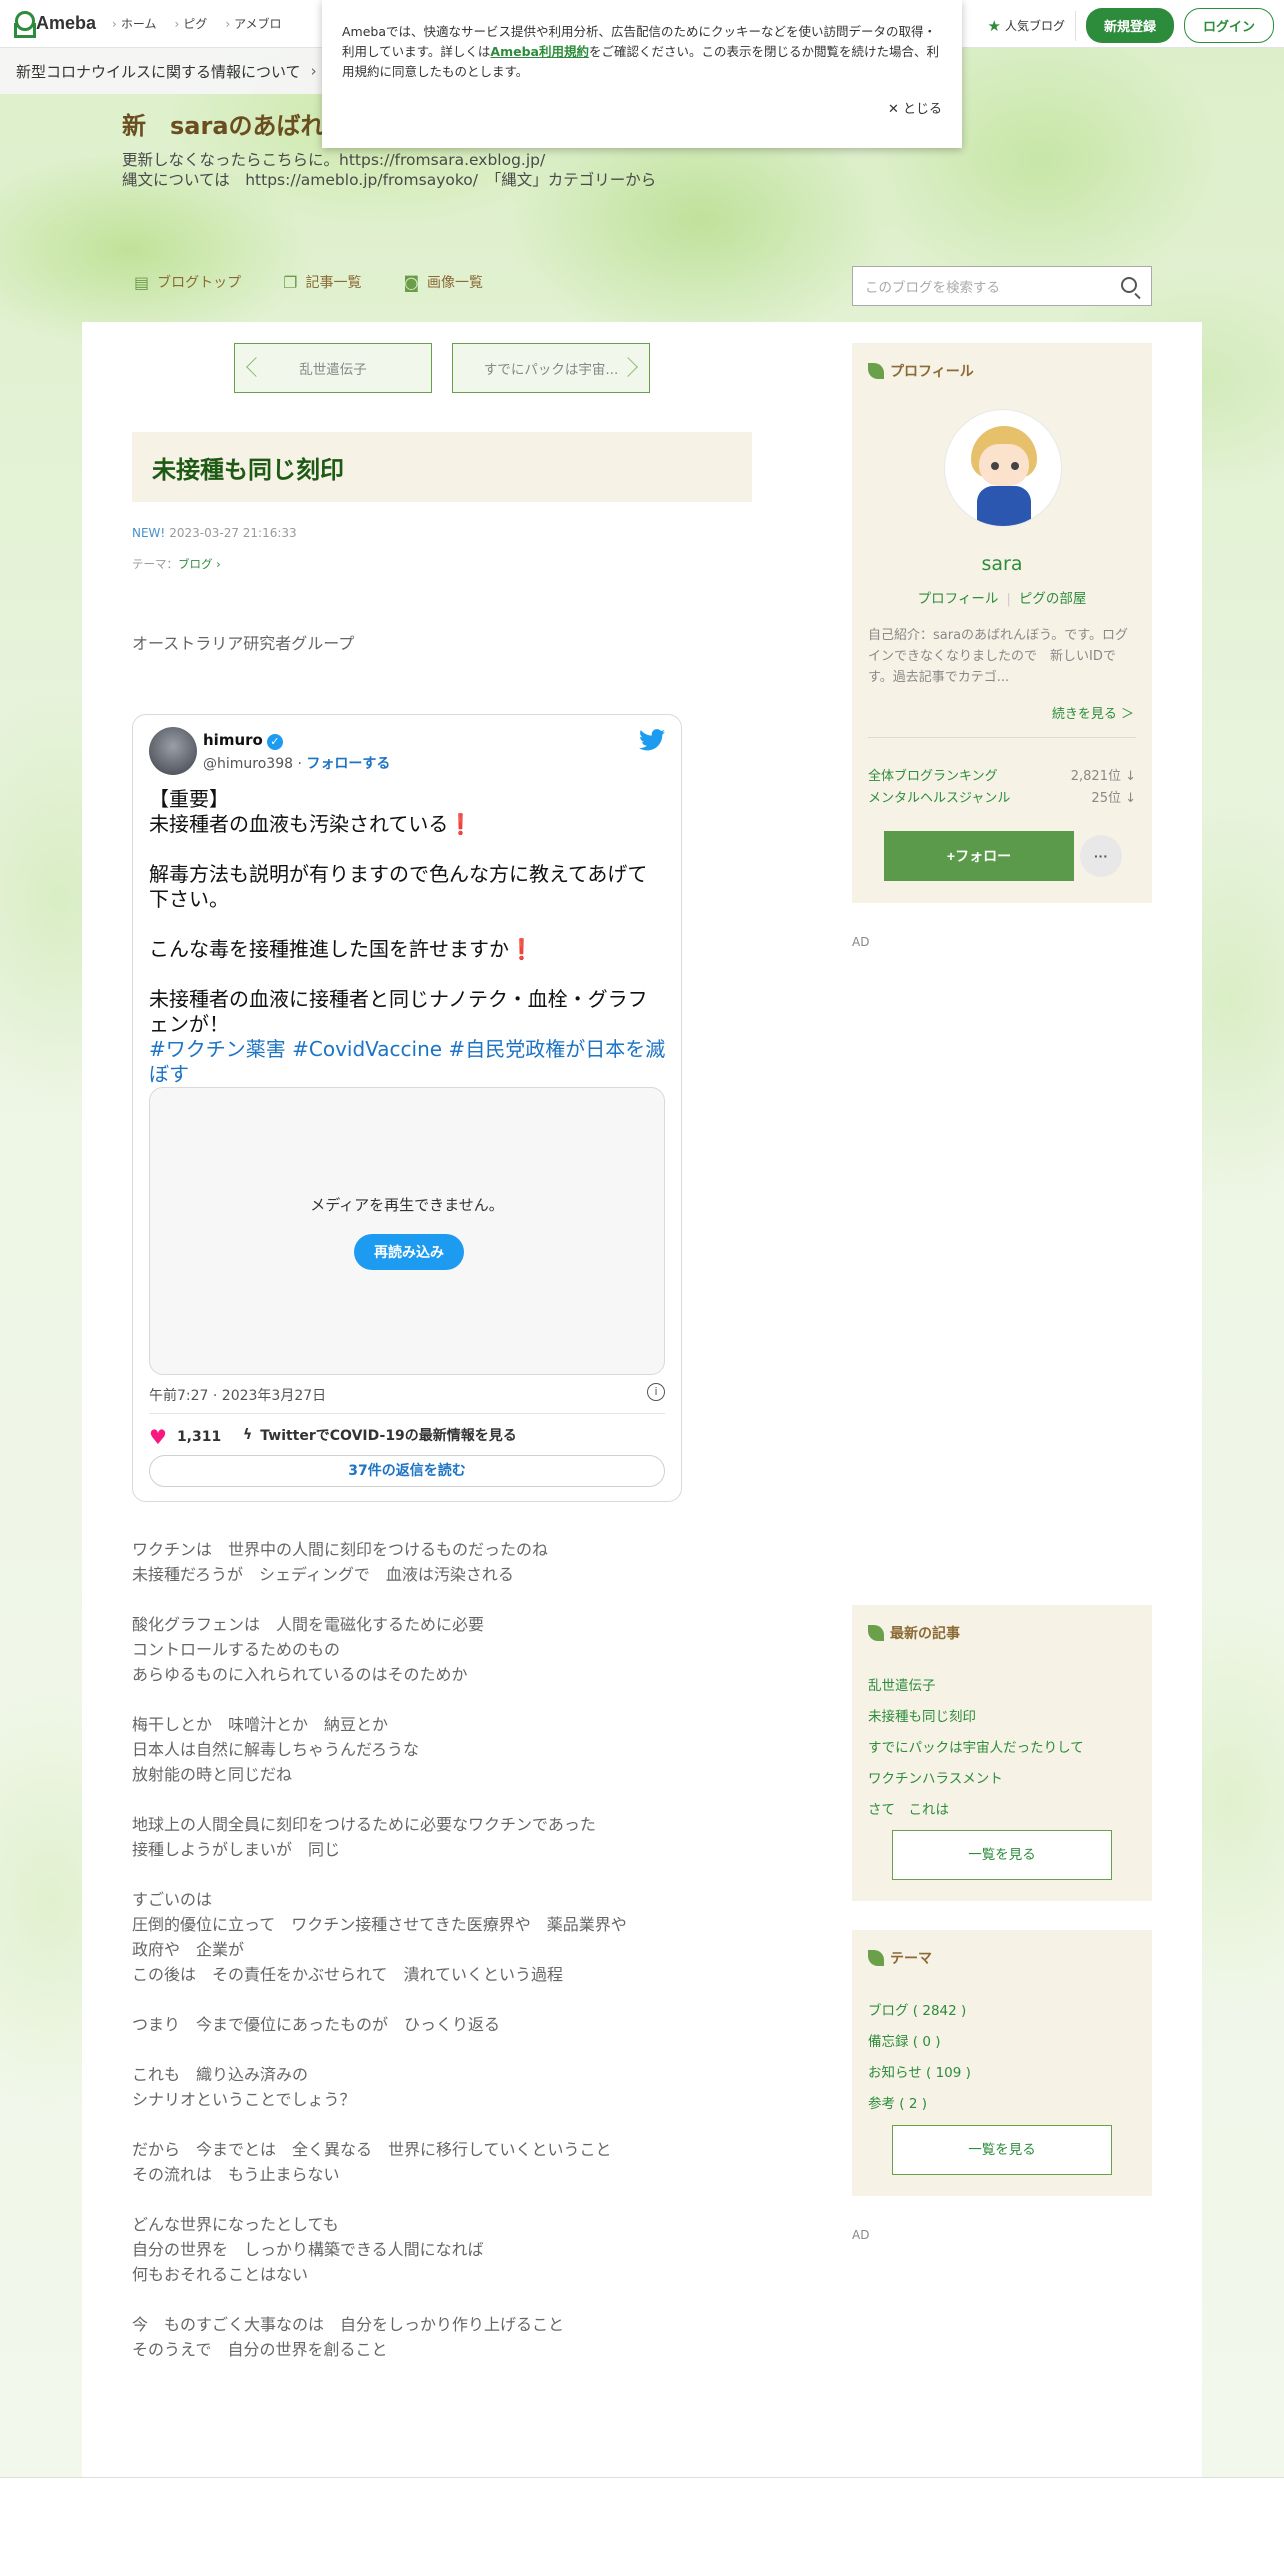 The height and width of the screenshot is (2568, 1284). I want to click on blog-nav: ▤ ブログトップ ❐ 記事一覧 ◙ 画像一覧, so click(308, 282).